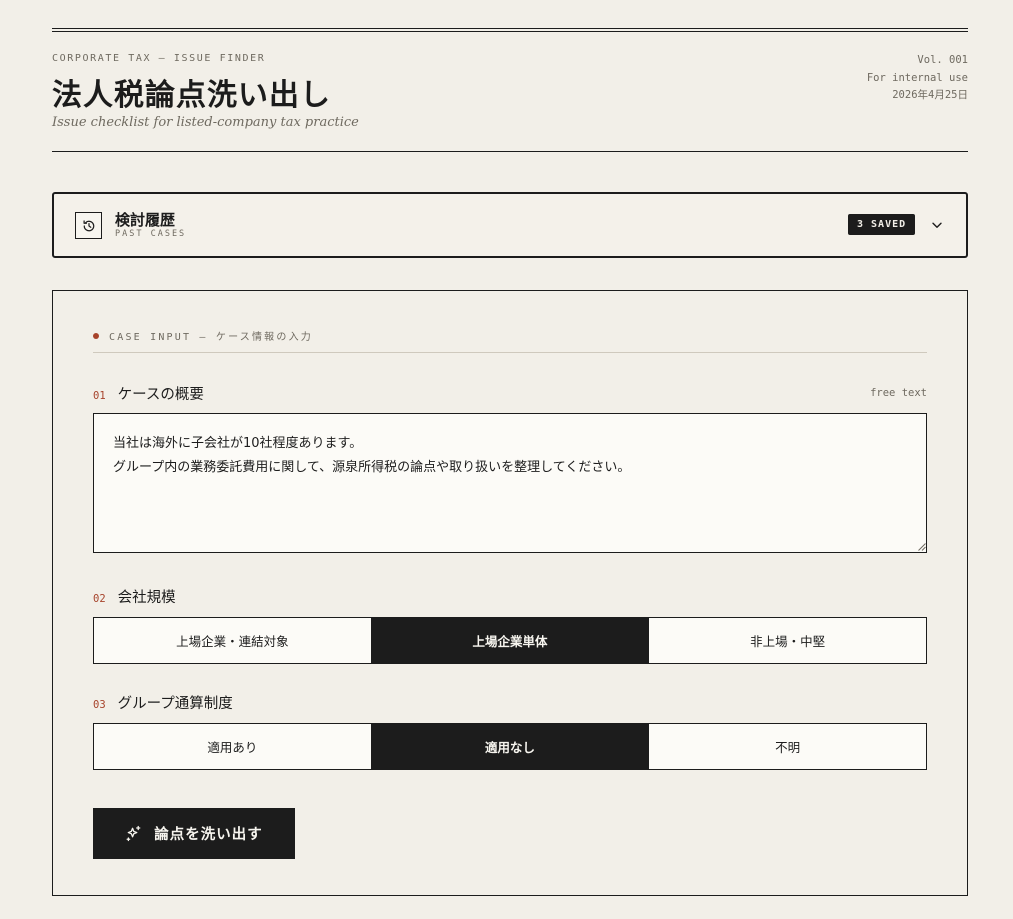 This screenshot has width=1013, height=919. I want to click on company-size-option-unlisted: 非上場・中堅, so click(787, 640).